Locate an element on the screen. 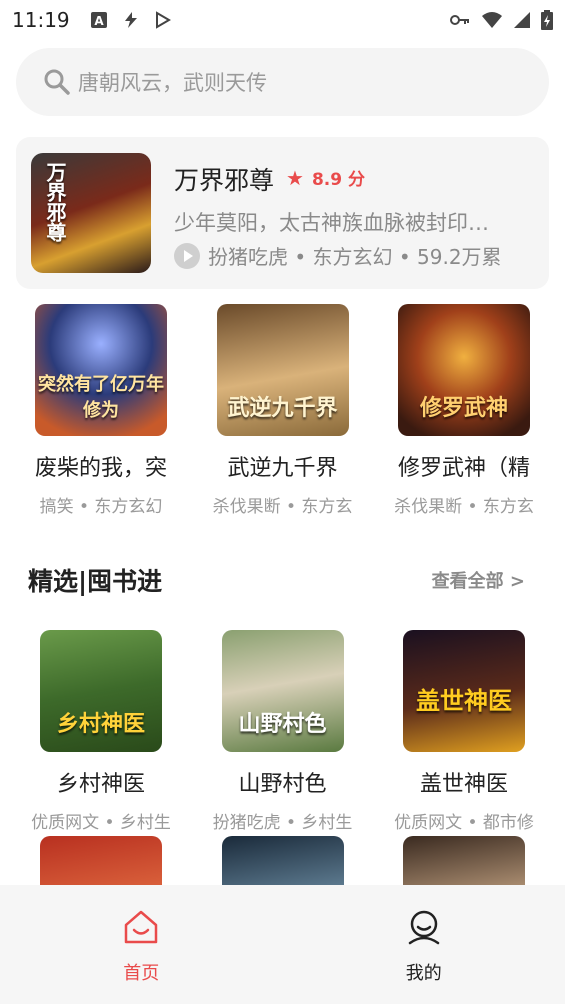 Image resolution: width=565 pixels, height=1004 pixels. cover-text: 突然有了亿万年修为 is located at coordinates (101, 397).